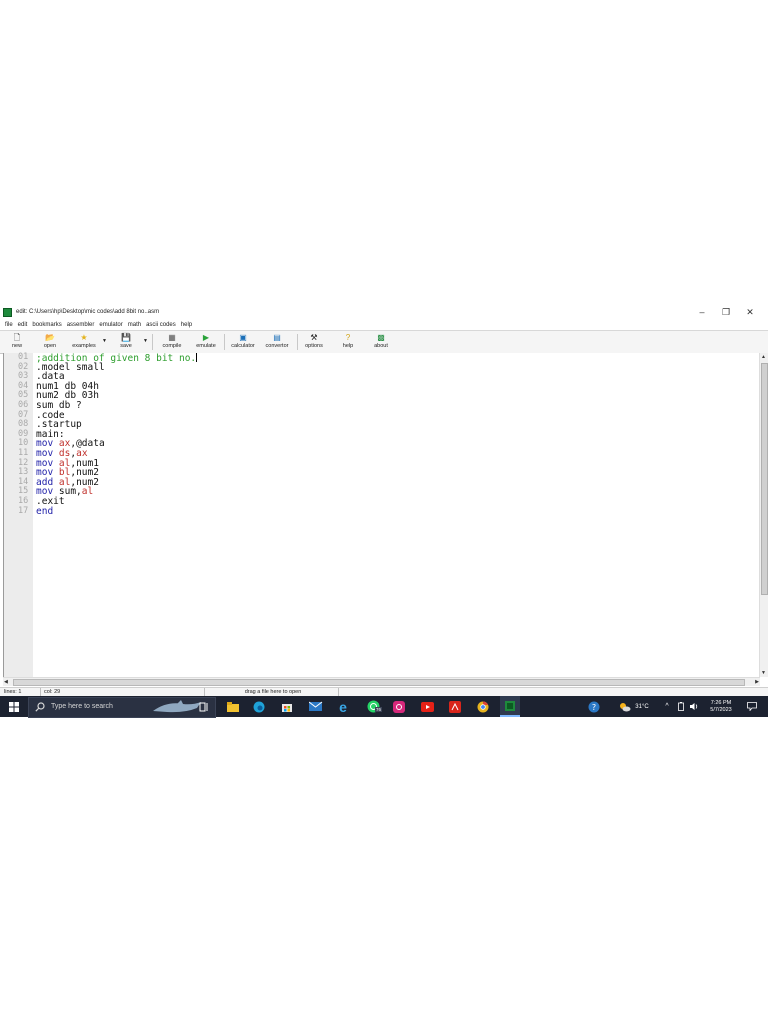 This screenshot has width=768, height=1024. I want to click on compile-button: ▦ compile, so click(172, 341).